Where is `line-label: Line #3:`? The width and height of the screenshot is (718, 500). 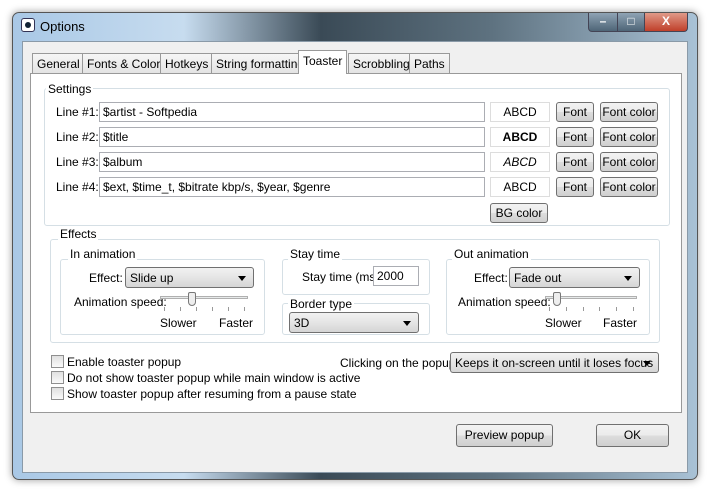 line-label: Line #3: is located at coordinates (77, 162).